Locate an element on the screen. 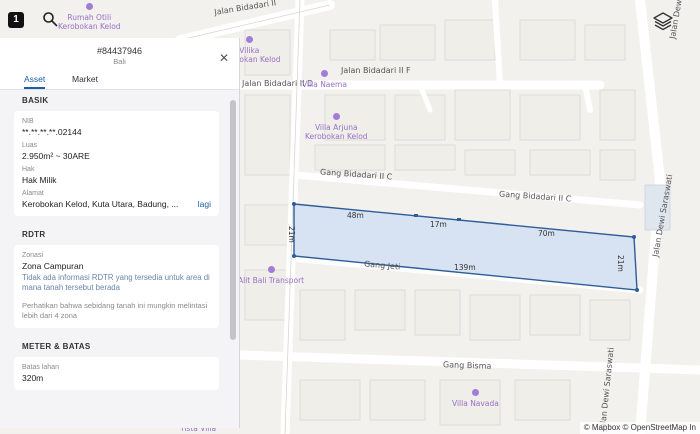  street-label-gang-bisma: Gang Bisma is located at coordinates (467, 365).